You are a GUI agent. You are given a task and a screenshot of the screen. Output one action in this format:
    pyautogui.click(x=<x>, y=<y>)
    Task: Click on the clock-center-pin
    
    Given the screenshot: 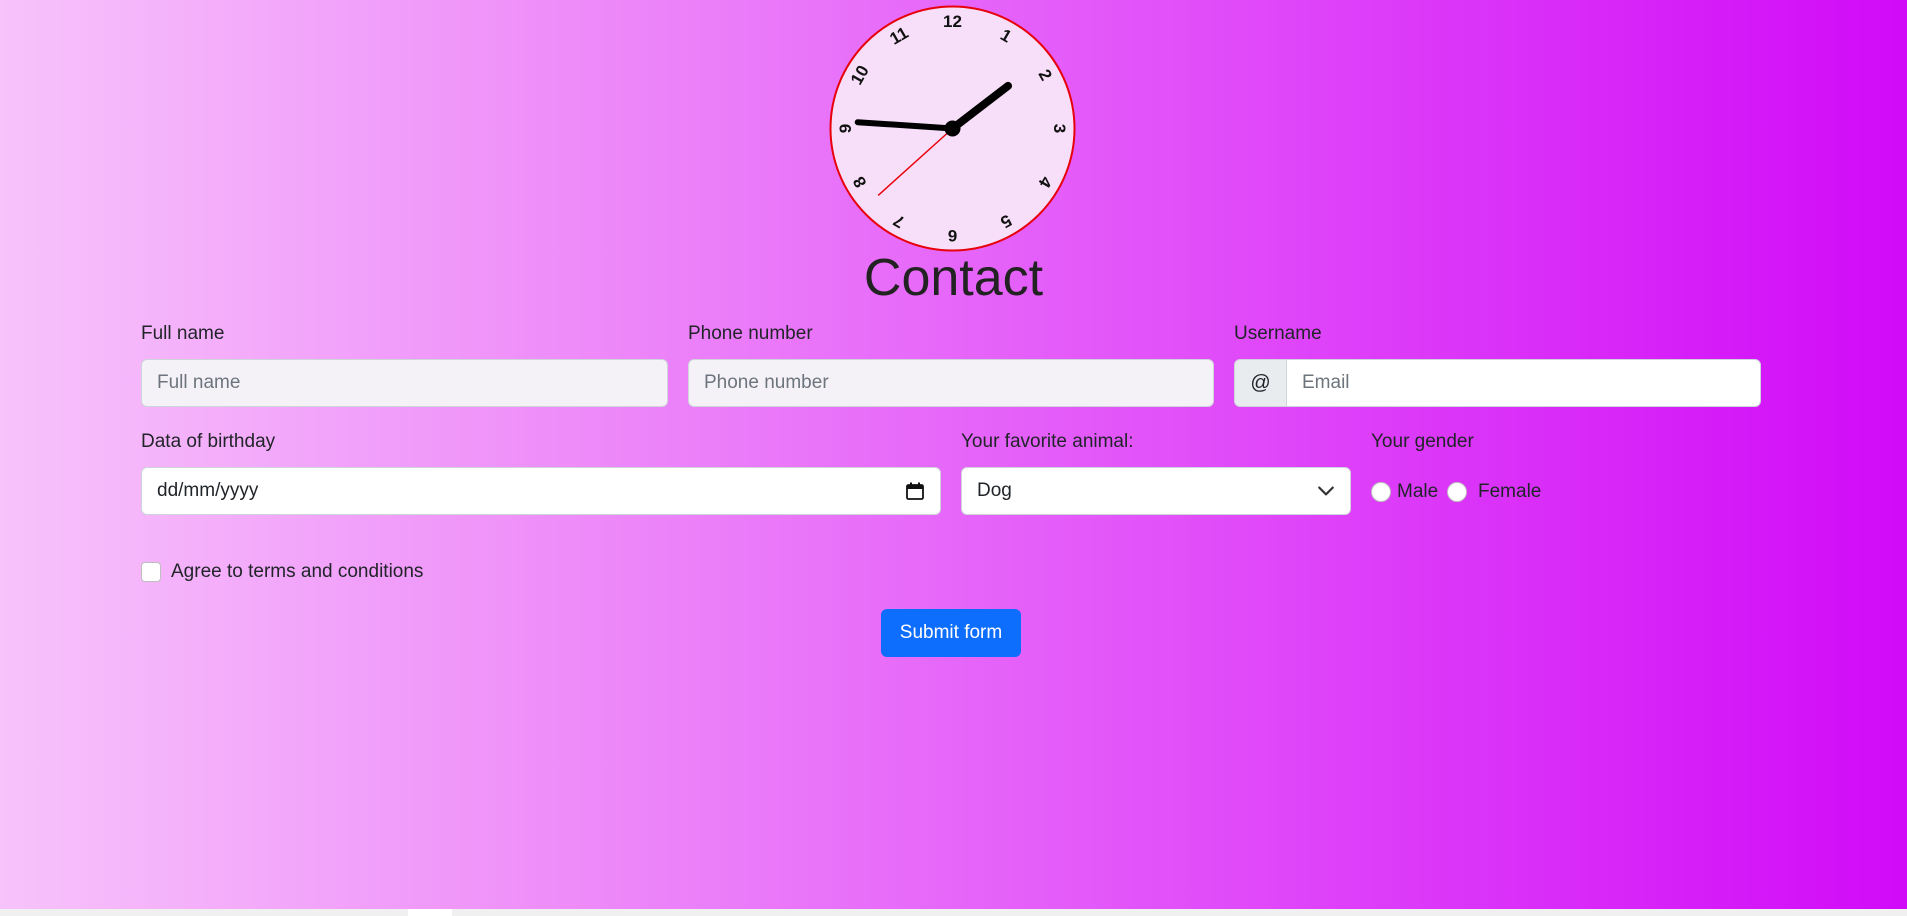 What is the action you would take?
    pyautogui.click(x=952, y=128)
    